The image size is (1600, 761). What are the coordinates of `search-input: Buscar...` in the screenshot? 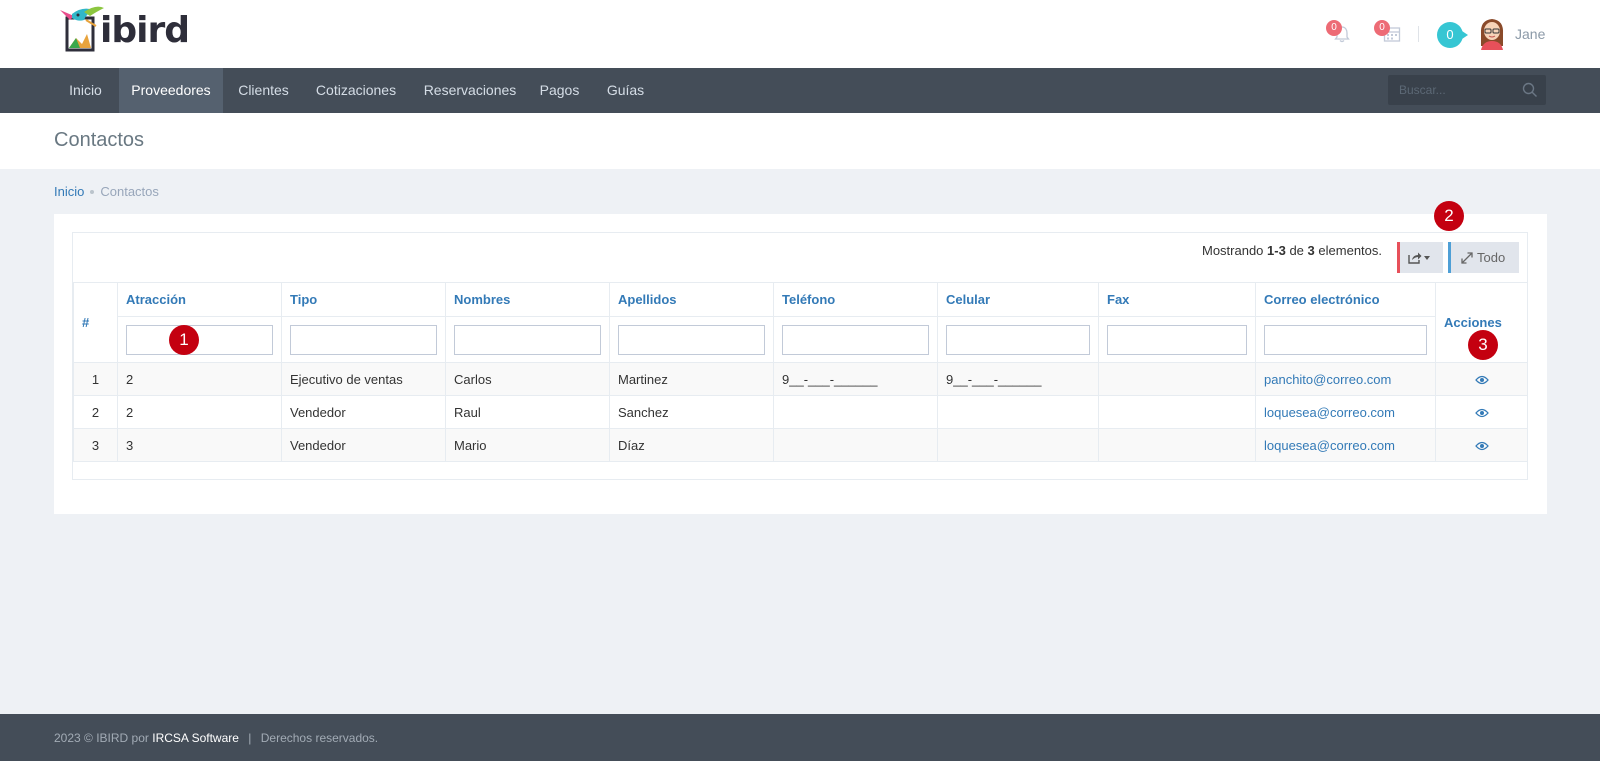 It's located at (1467, 90).